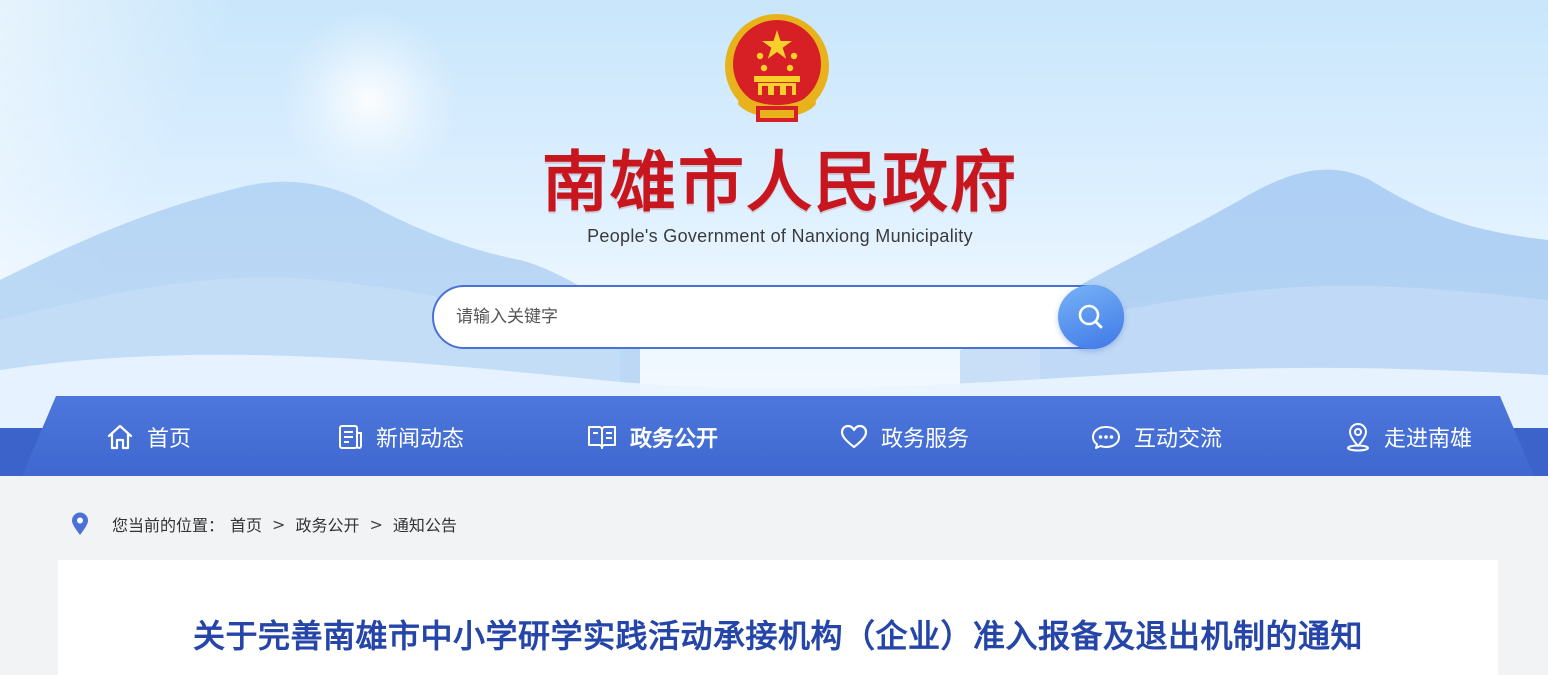  Describe the element at coordinates (120, 437) in the screenshot. I see `home-icon` at that location.